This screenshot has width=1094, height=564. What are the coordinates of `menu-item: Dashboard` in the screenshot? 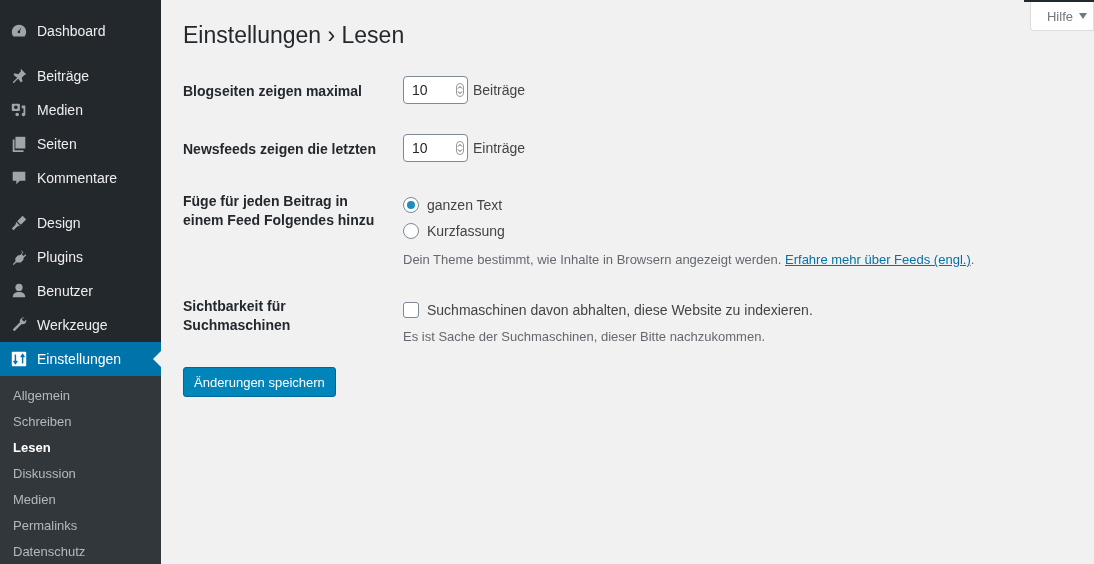 It's located at (80, 31).